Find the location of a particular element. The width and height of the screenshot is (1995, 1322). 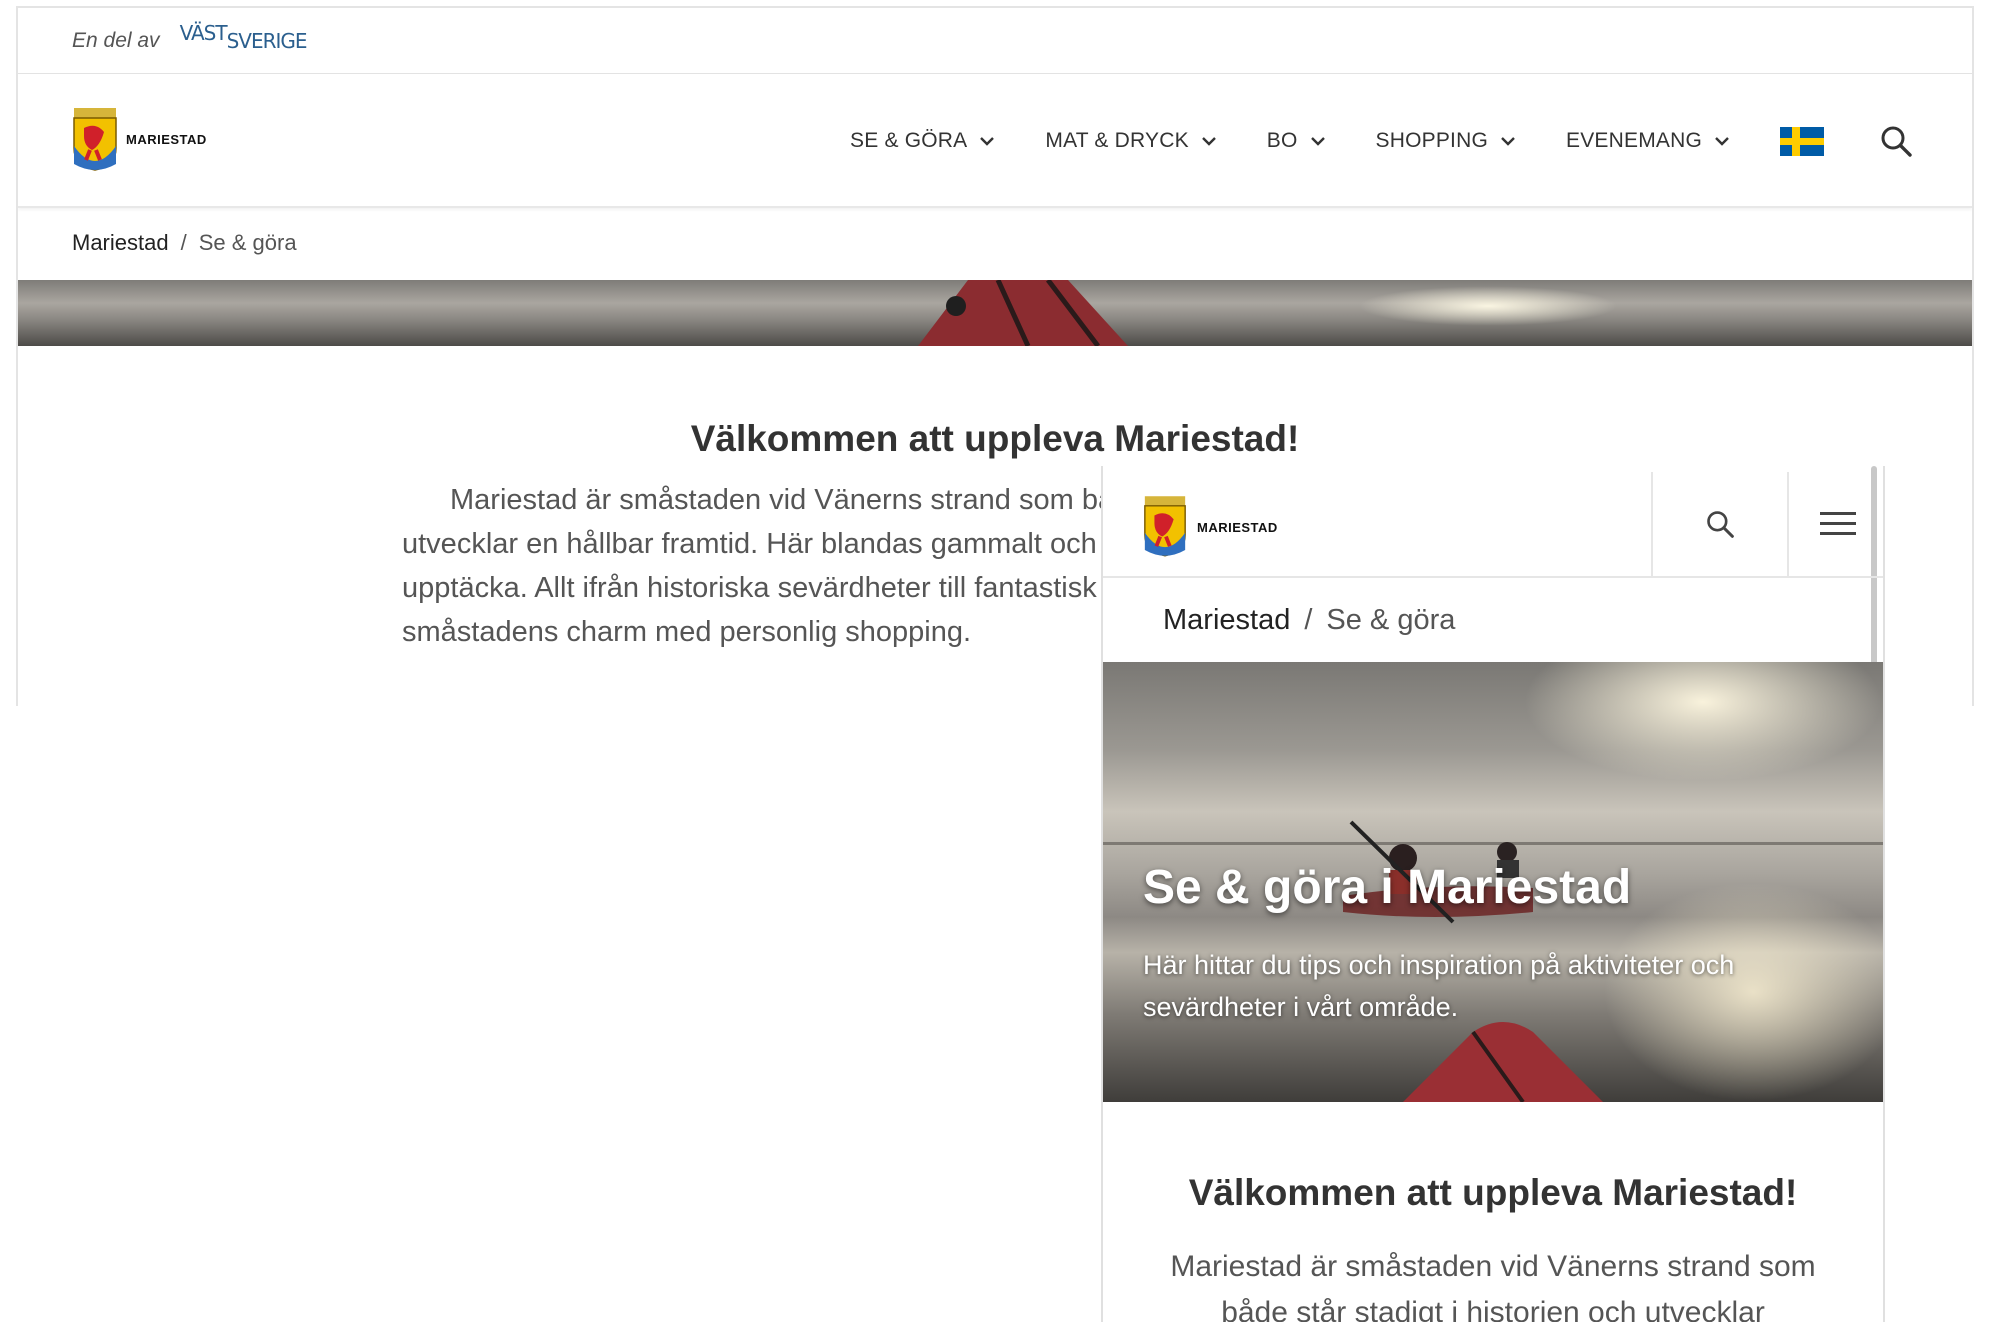

nav-item-label: MAT & DRYCK is located at coordinates (1117, 140).